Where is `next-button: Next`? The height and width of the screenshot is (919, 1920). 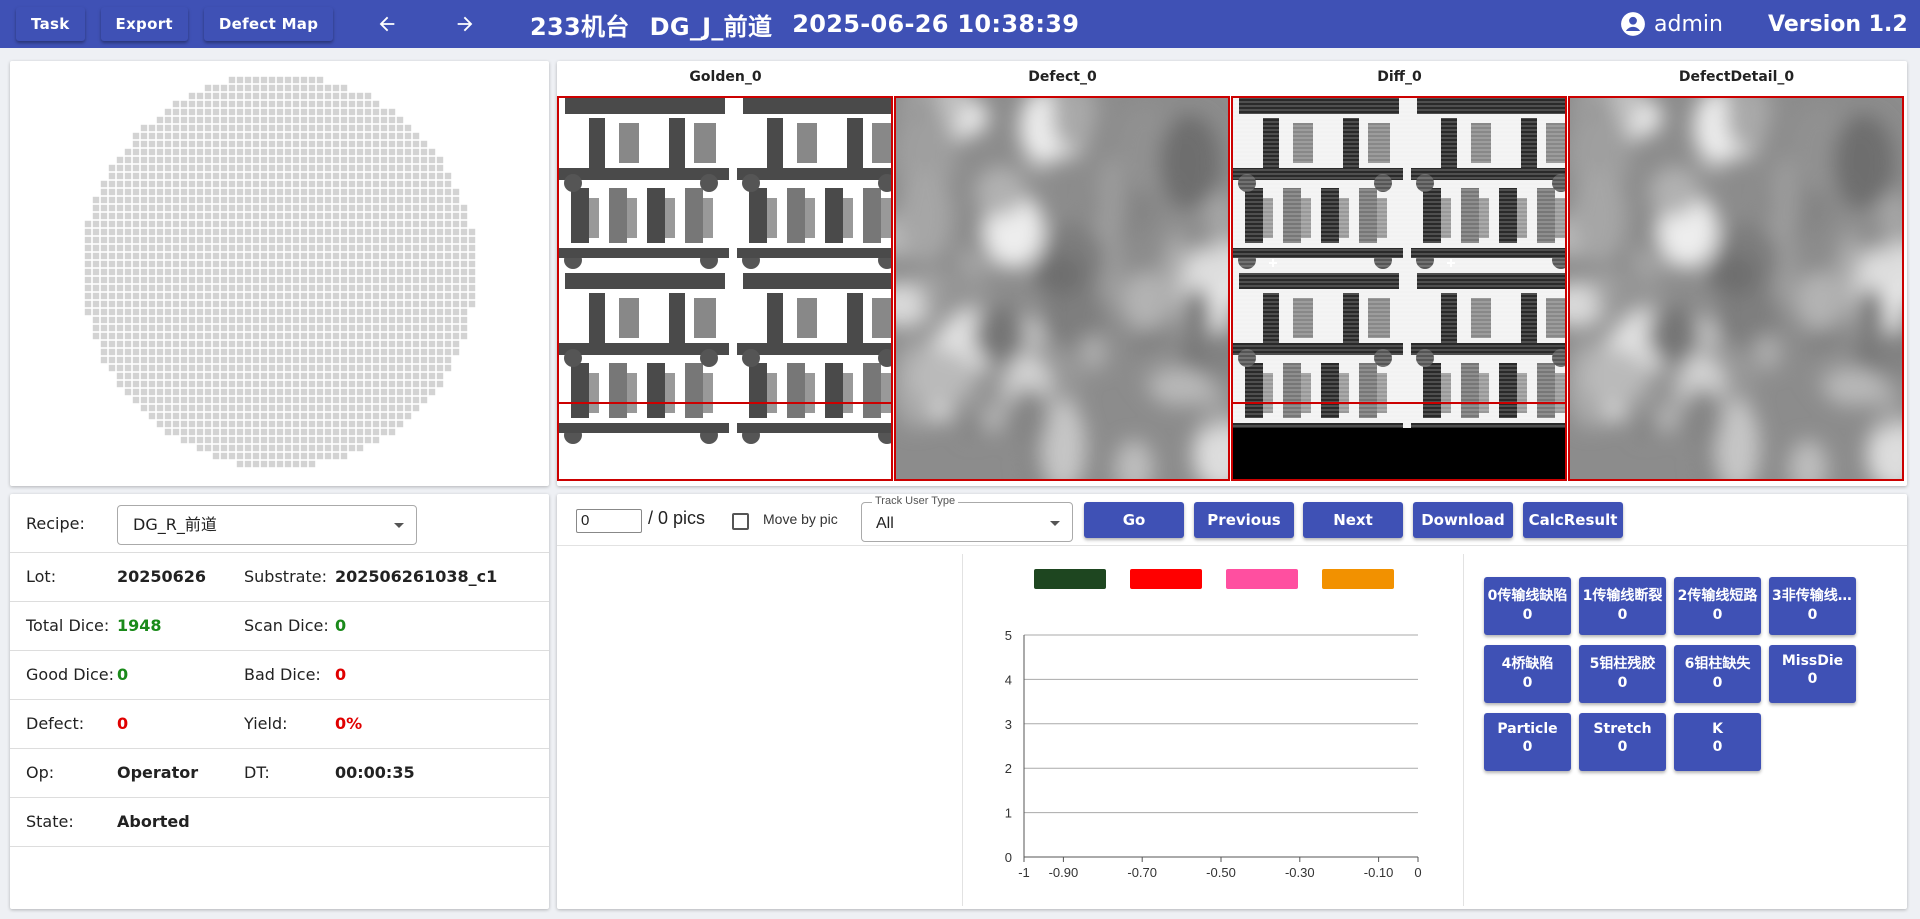 next-button: Next is located at coordinates (1353, 520).